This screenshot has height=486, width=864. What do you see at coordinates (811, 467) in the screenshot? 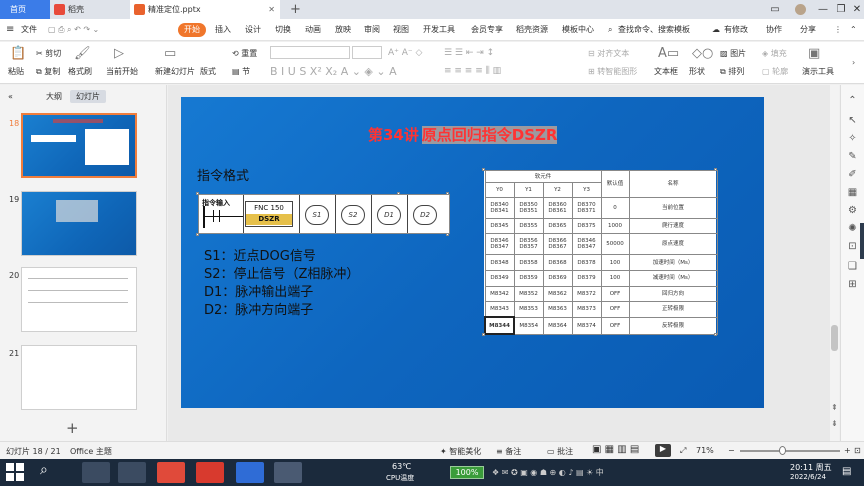
I see `clock-time: 20:11 周五` at bounding box center [811, 467].